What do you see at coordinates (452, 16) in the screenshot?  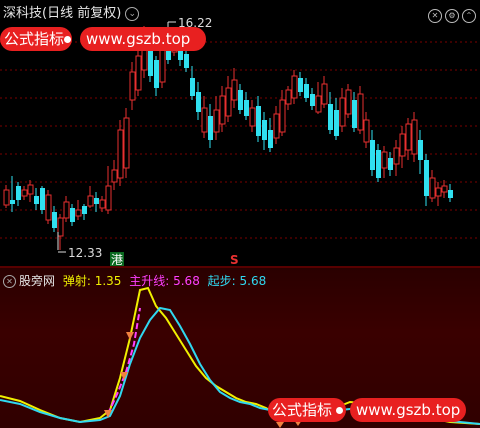 I see `gear-icon: ⚙` at bounding box center [452, 16].